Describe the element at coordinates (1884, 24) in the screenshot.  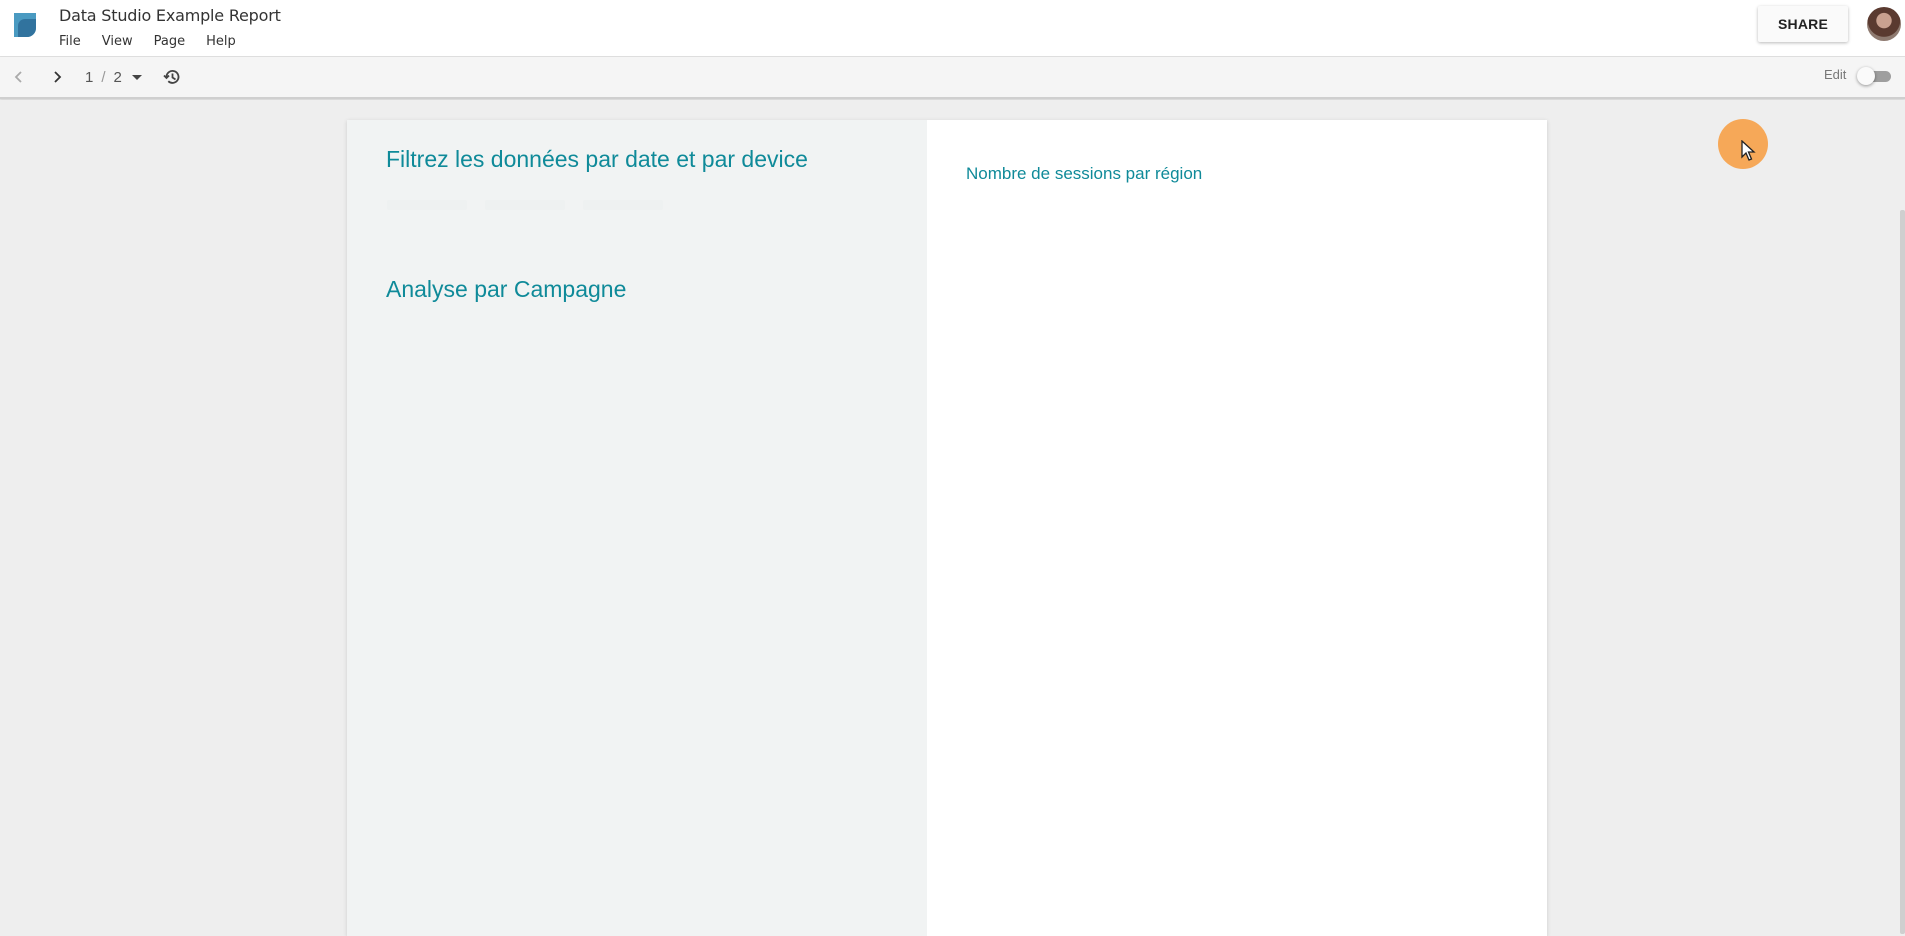
I see `user-avatar` at that location.